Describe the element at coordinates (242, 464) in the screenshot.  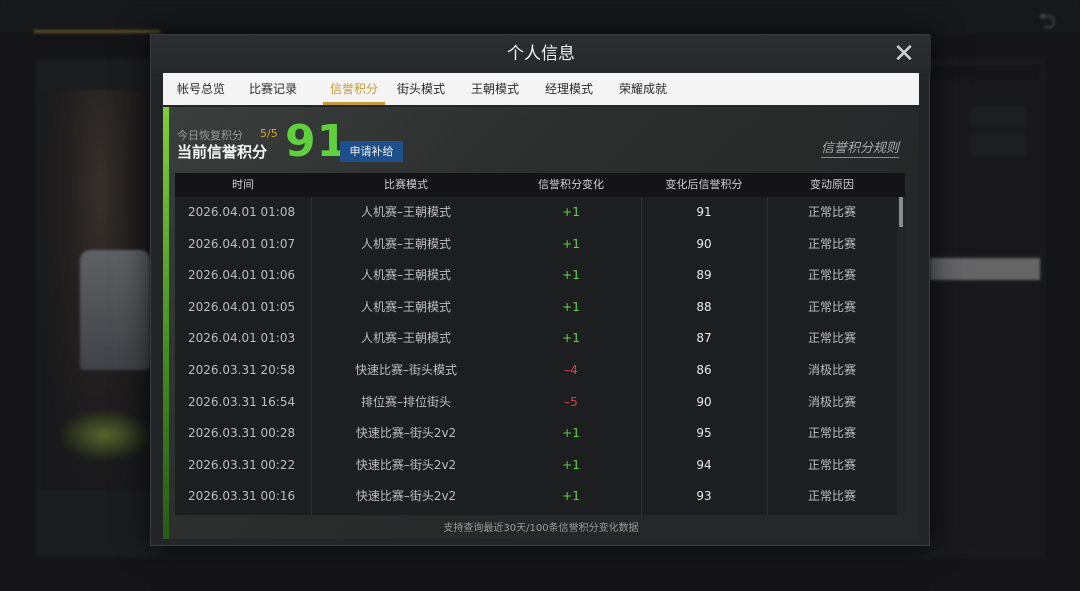
I see `cell-time: 2026.03.31 00:22` at that location.